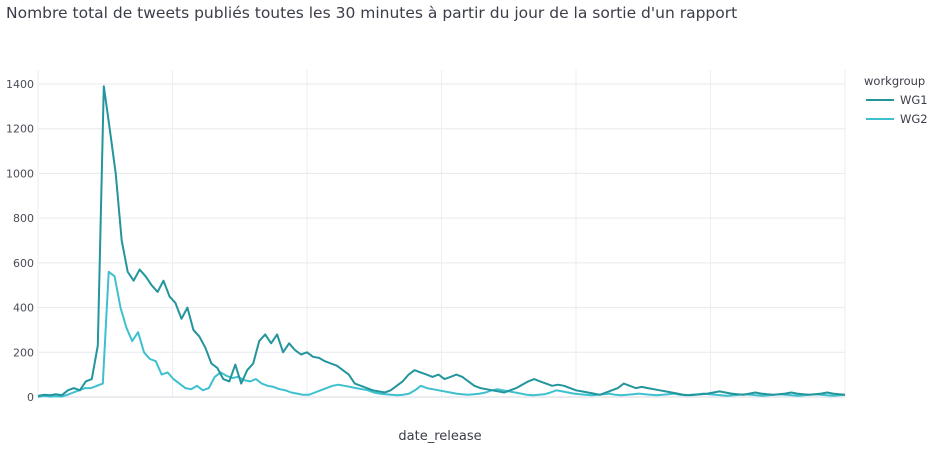 The height and width of the screenshot is (449, 931). I want to click on legend-label: WG2, so click(914, 119).